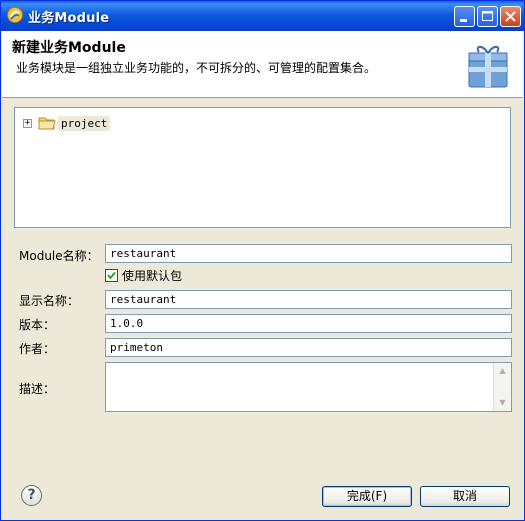 The width and height of the screenshot is (525, 521). Describe the element at coordinates (37, 349) in the screenshot. I see `author-label: 作者：` at that location.